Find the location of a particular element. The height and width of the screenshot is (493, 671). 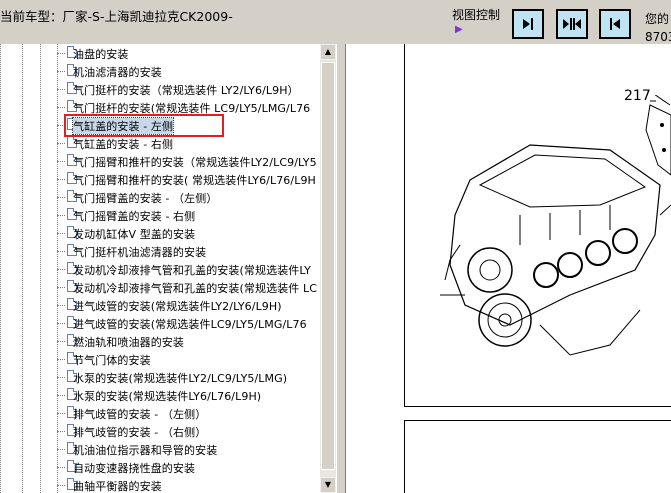

arrow-left-bar-icon is located at coordinates (615, 24).